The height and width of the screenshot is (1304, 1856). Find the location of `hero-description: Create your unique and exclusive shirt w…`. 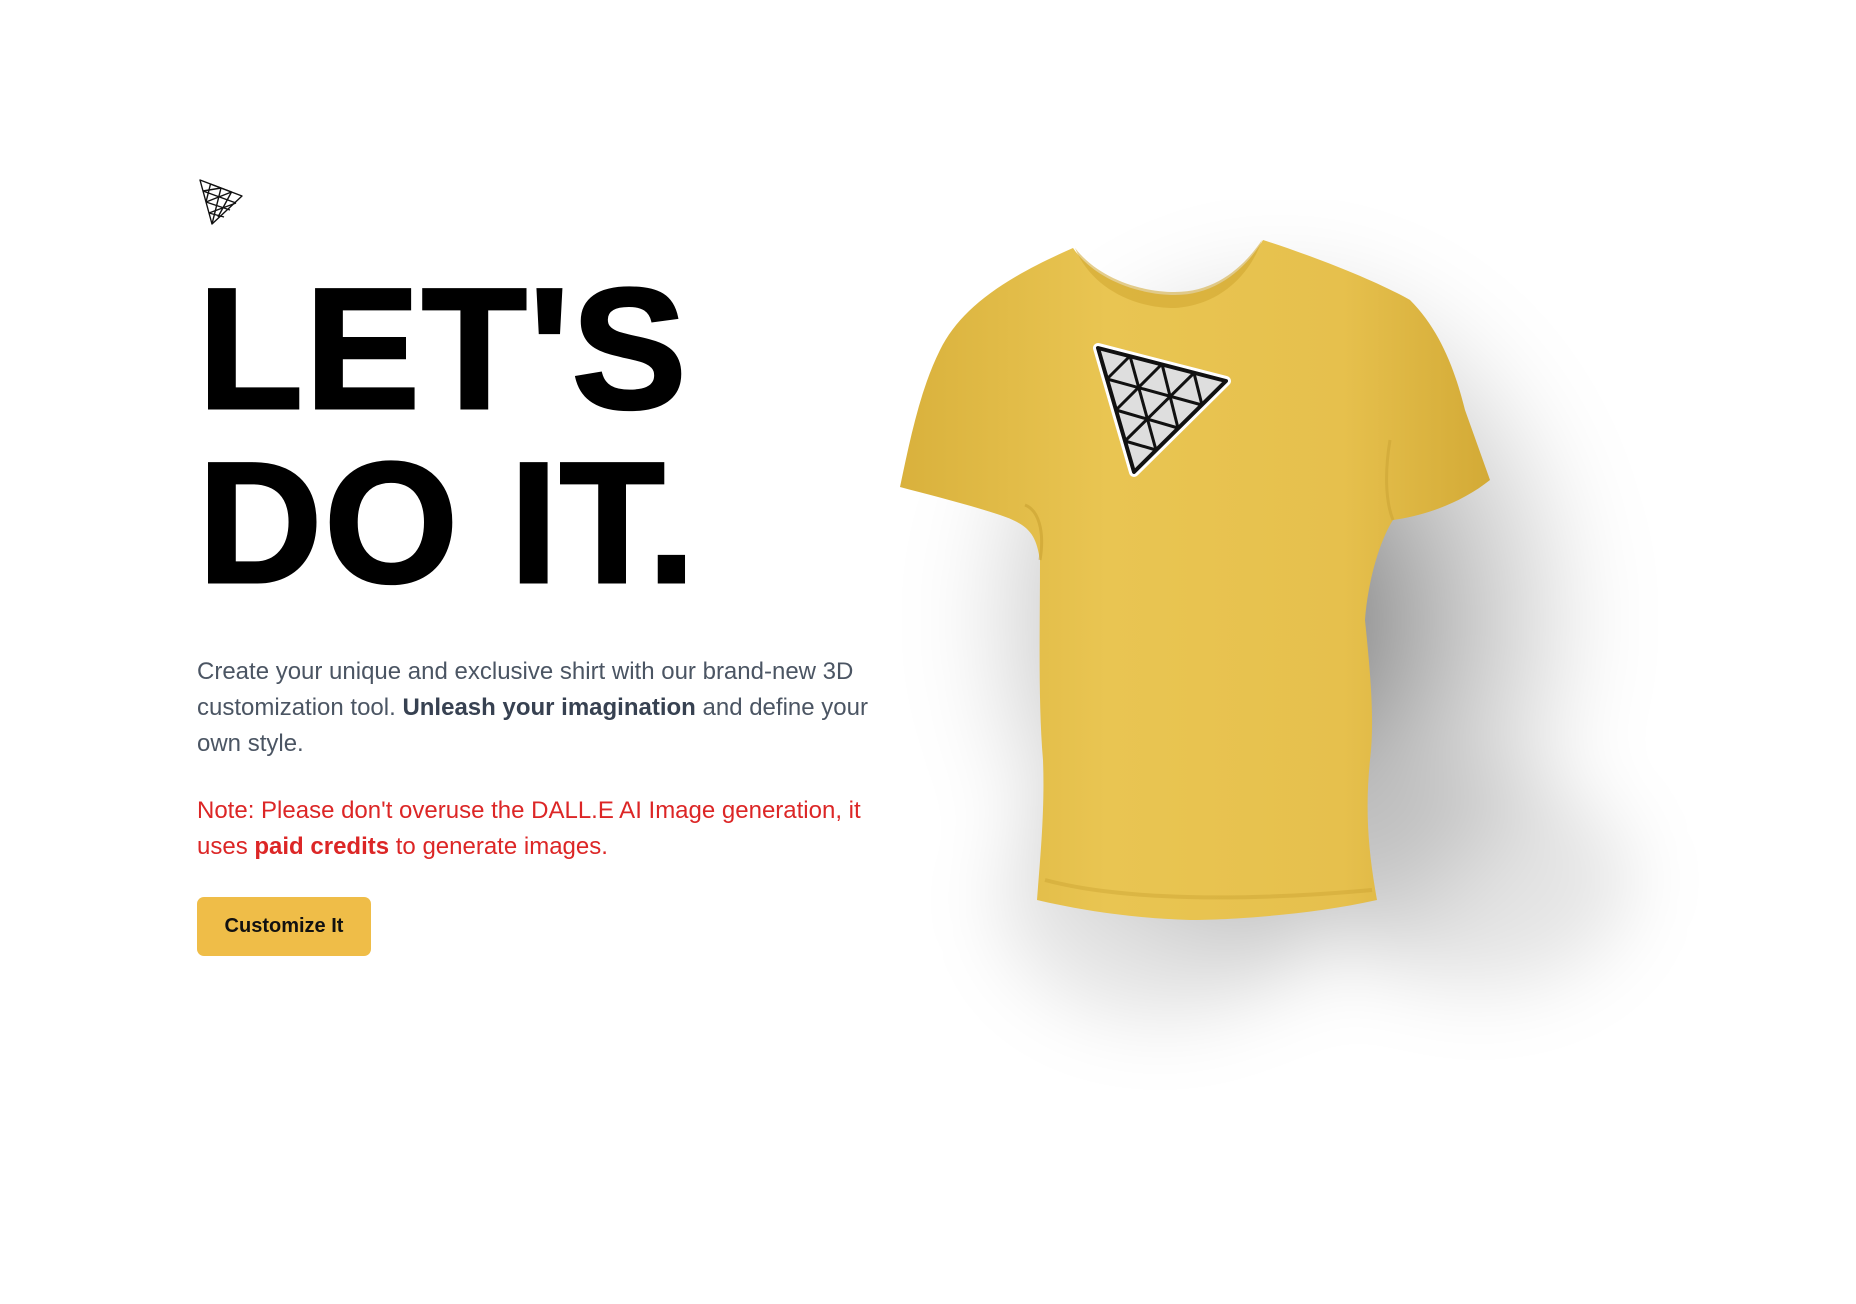

hero-description: Create your unique and exclusive shirt w… is located at coordinates (547, 708).